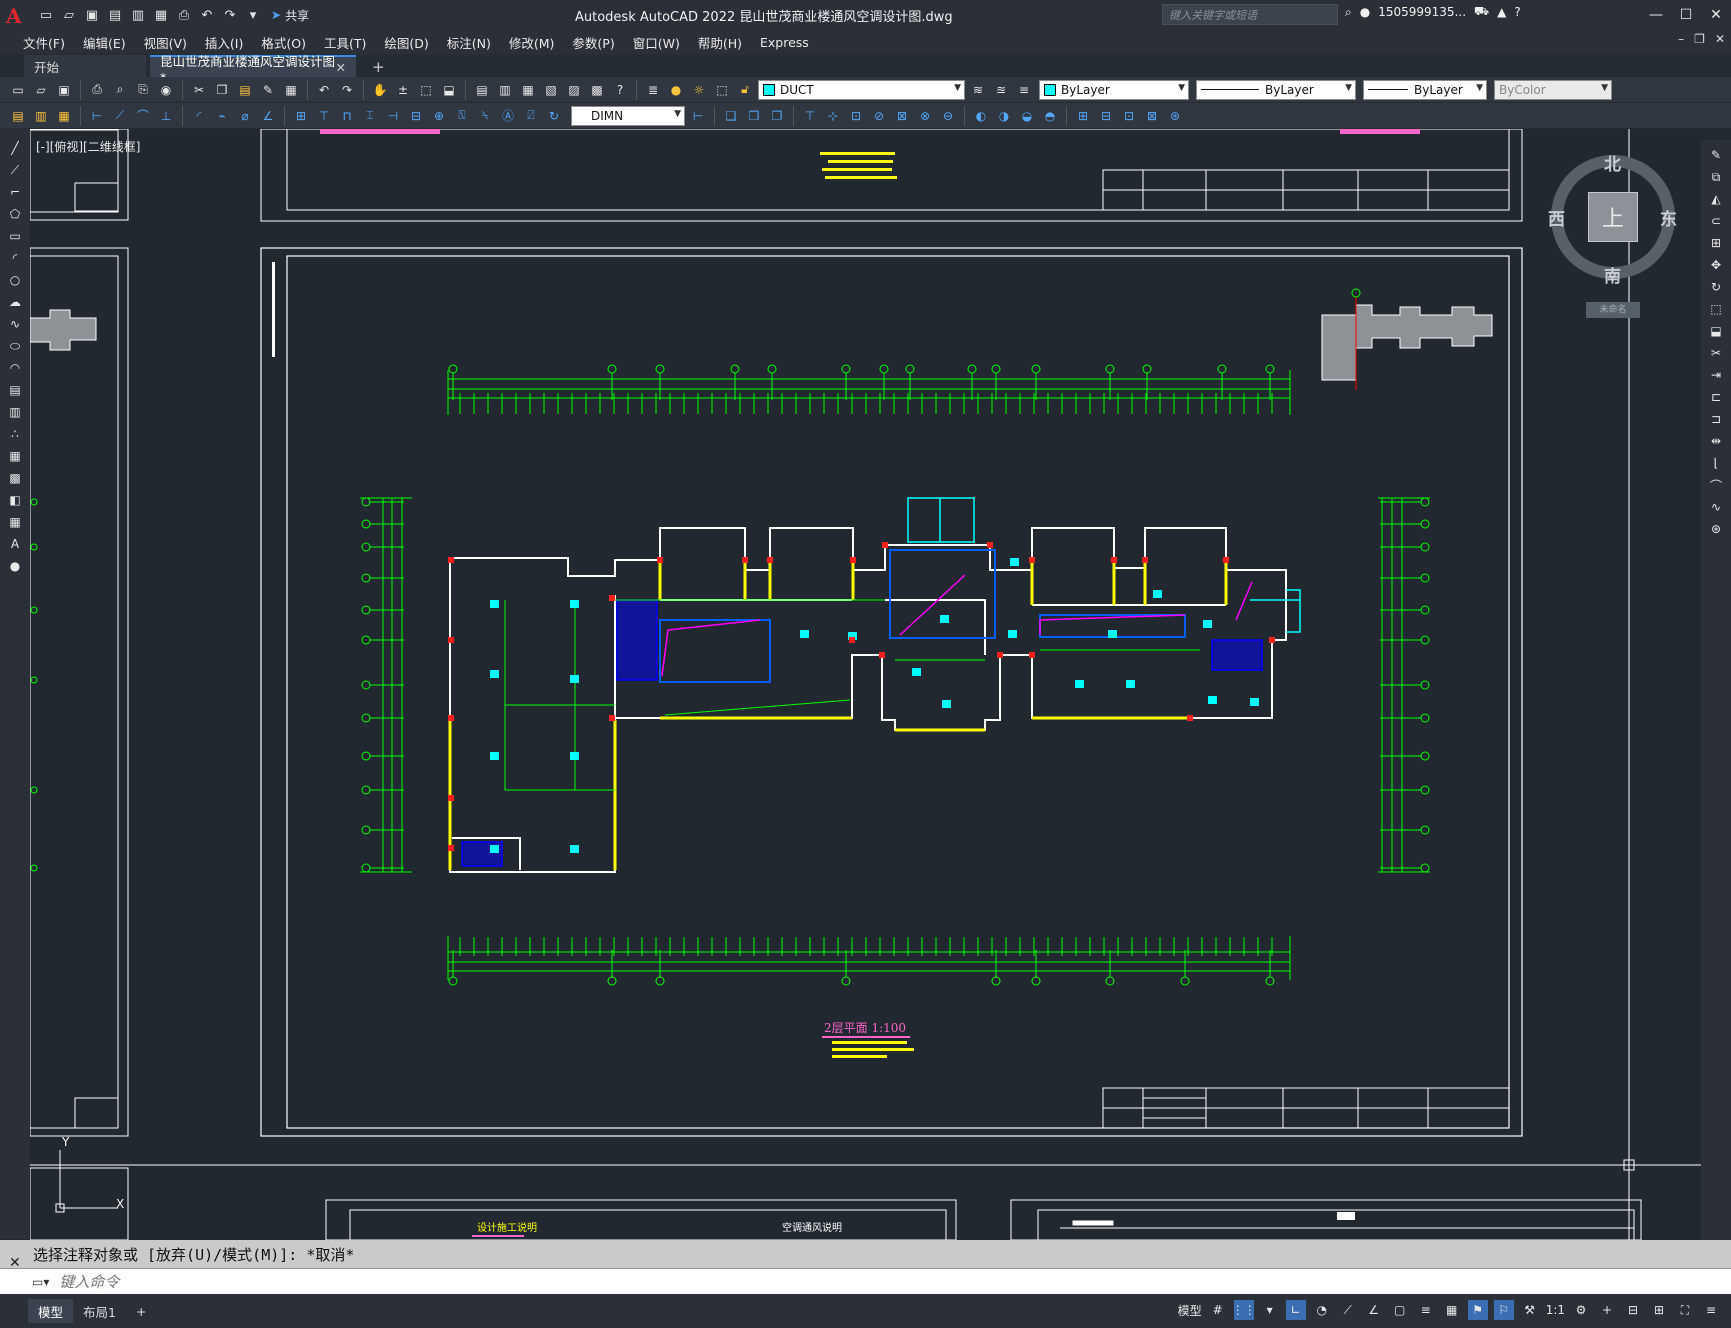  I want to click on redo-icon: ↷, so click(230, 15).